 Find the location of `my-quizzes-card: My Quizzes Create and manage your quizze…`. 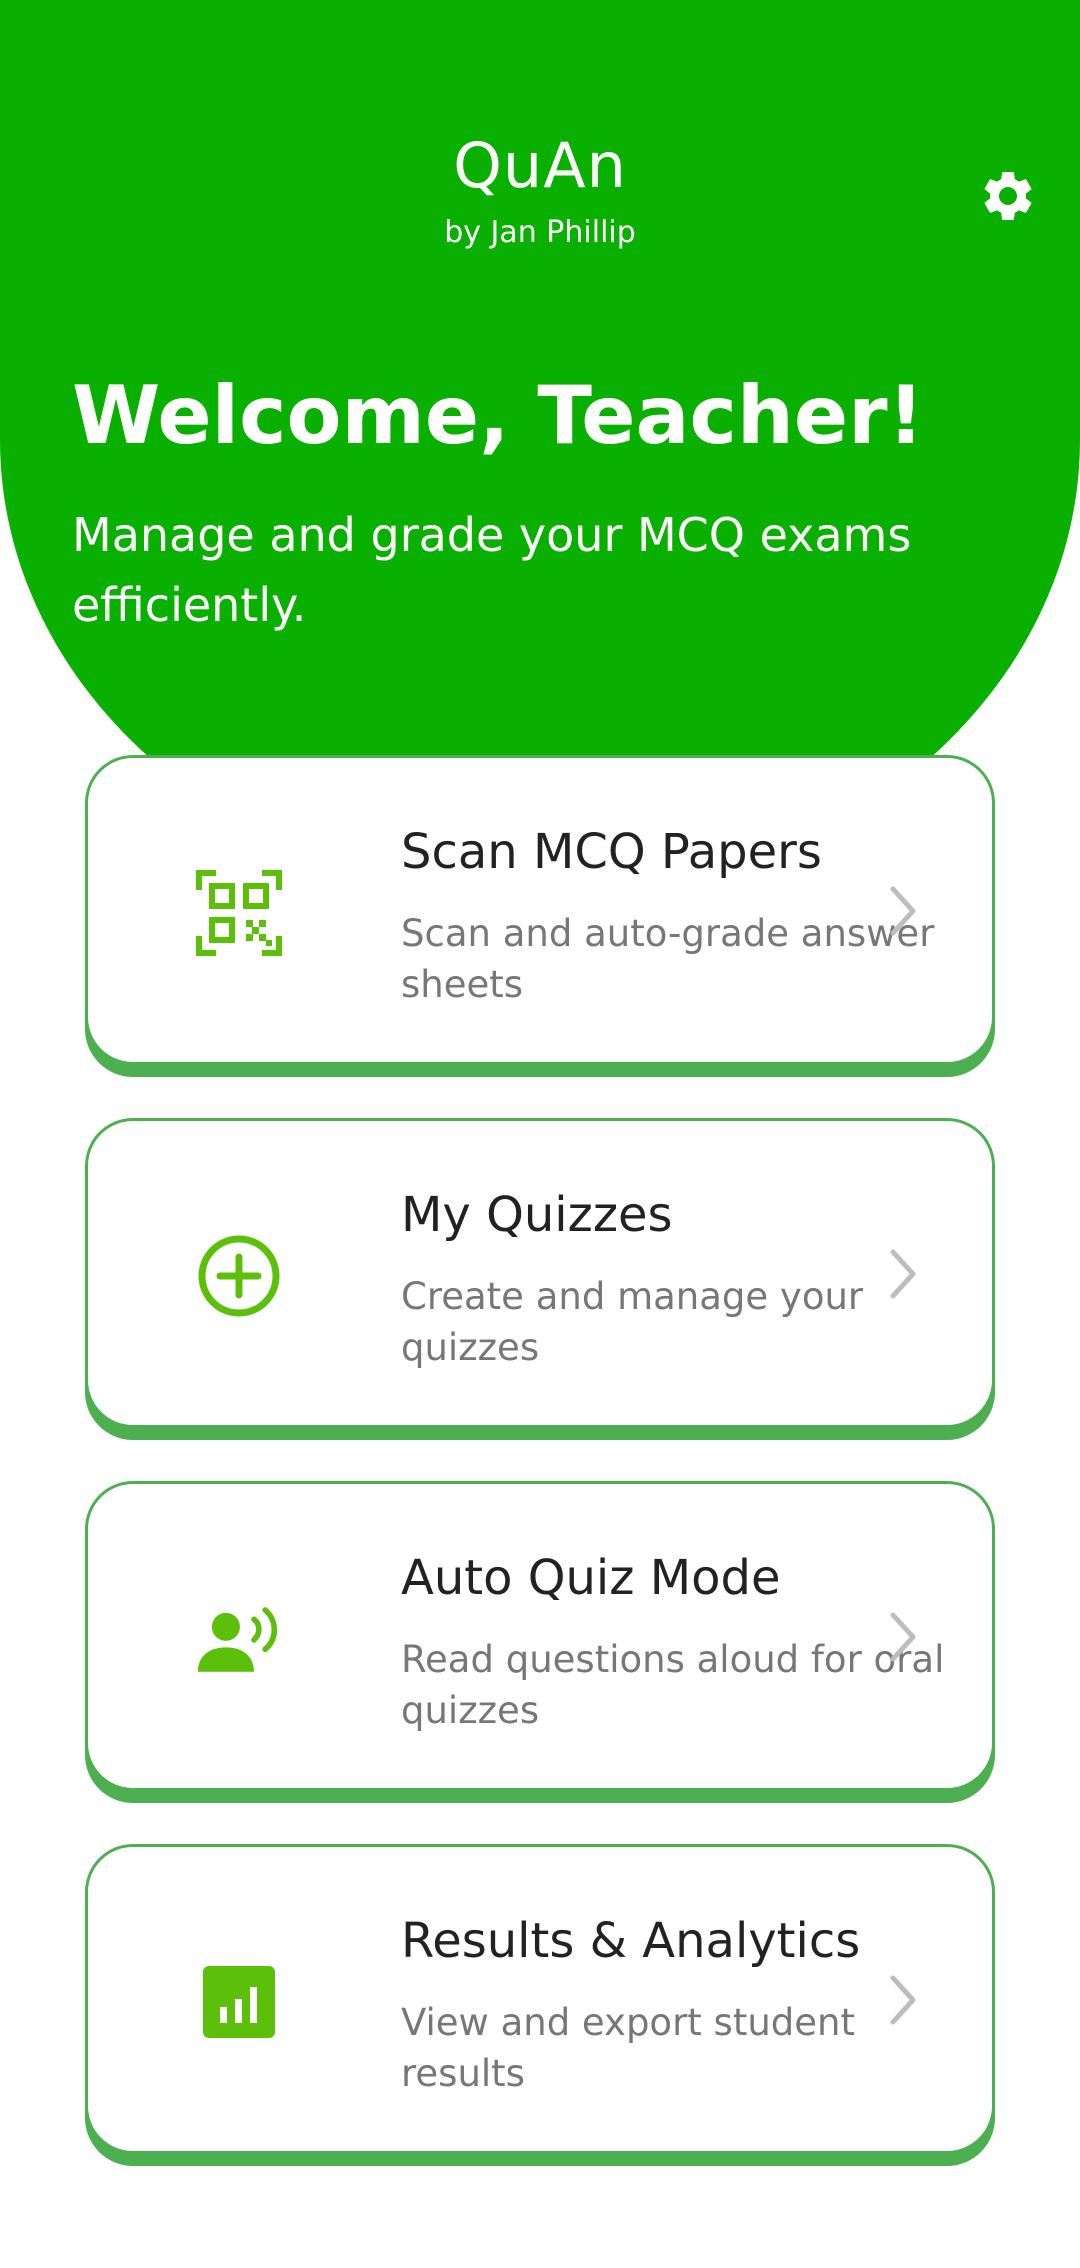

my-quizzes-card: My Quizzes Create and manage your quizze… is located at coordinates (540, 1273).